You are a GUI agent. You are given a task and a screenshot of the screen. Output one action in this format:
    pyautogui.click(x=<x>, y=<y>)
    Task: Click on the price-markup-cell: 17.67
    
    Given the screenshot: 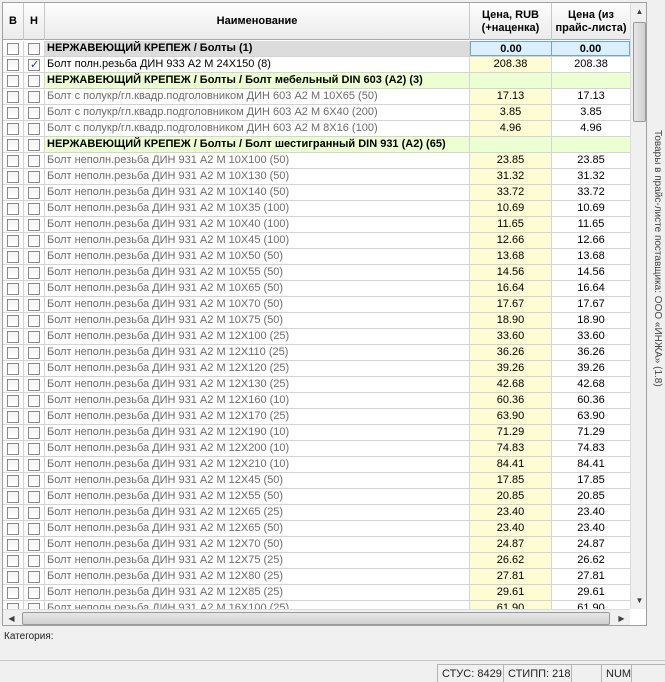 What is the action you would take?
    pyautogui.click(x=511, y=304)
    